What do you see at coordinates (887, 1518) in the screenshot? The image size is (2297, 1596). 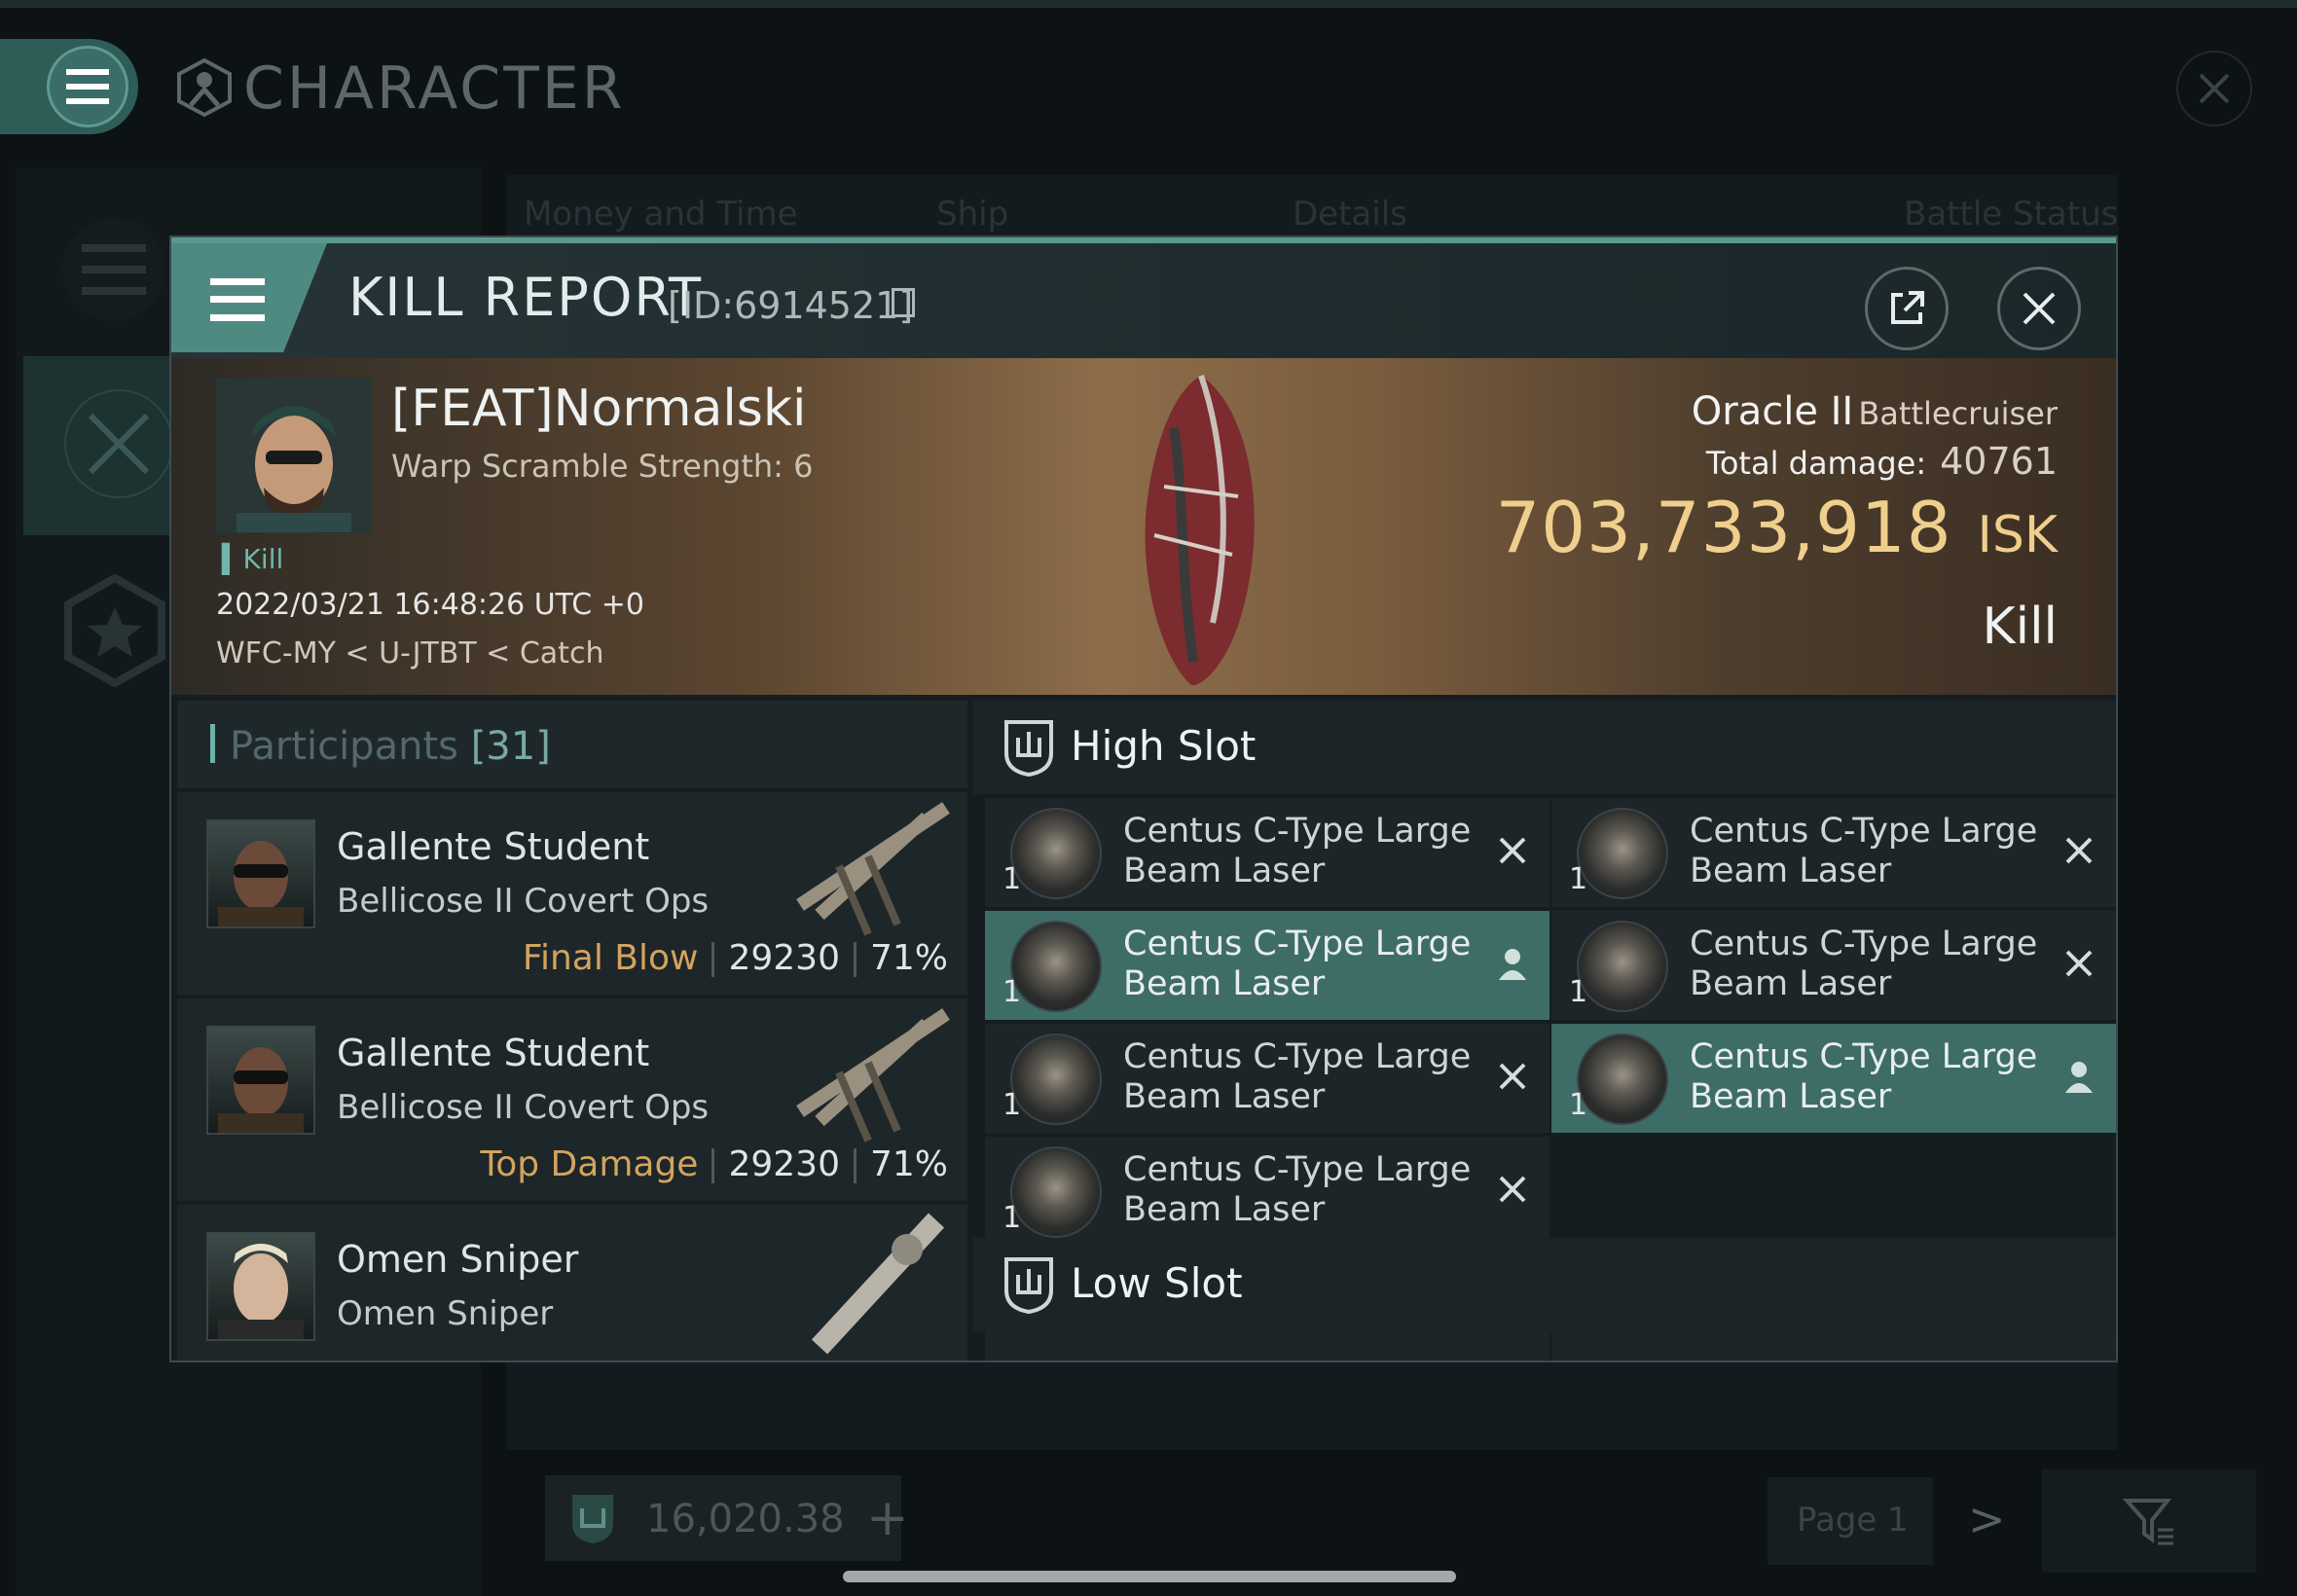 I see `add-isk-button: +` at bounding box center [887, 1518].